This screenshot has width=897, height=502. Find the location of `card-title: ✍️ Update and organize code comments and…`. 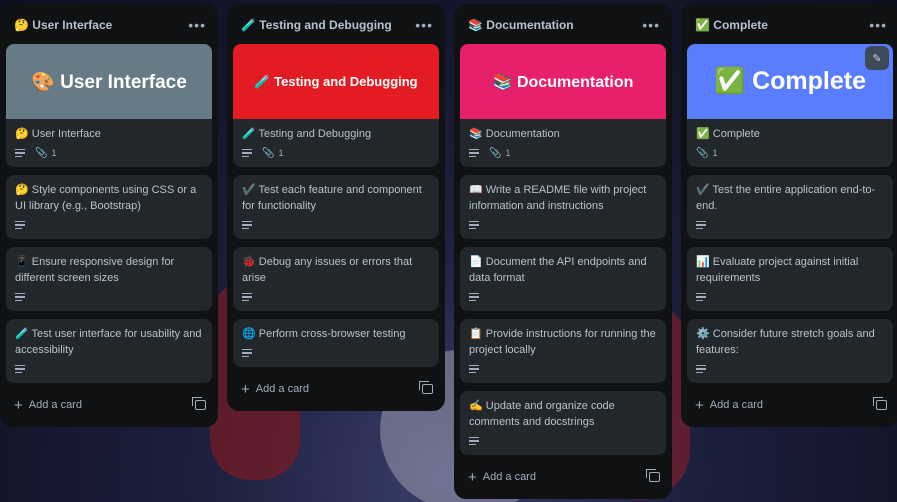

card-title: ✍️ Update and organize code comments and… is located at coordinates (542, 414).